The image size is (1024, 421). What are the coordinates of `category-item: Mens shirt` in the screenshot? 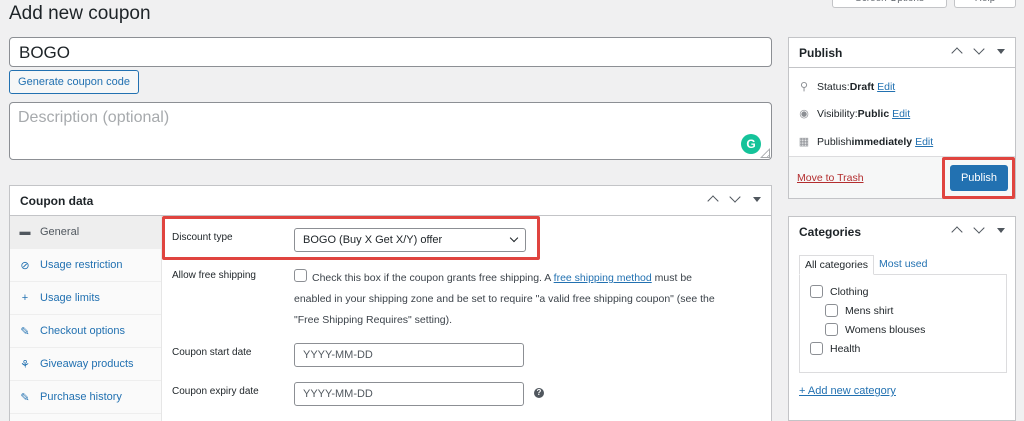 It's located at (859, 310).